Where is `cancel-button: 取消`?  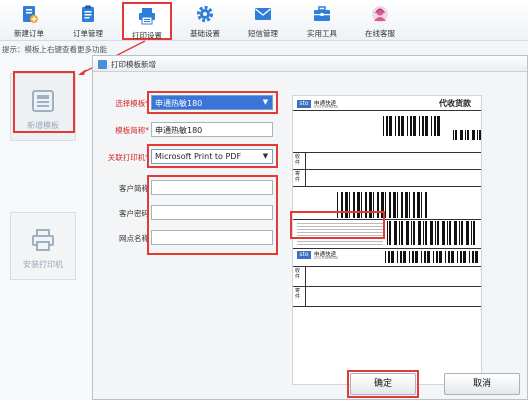
cancel-button: 取消 is located at coordinates (482, 384).